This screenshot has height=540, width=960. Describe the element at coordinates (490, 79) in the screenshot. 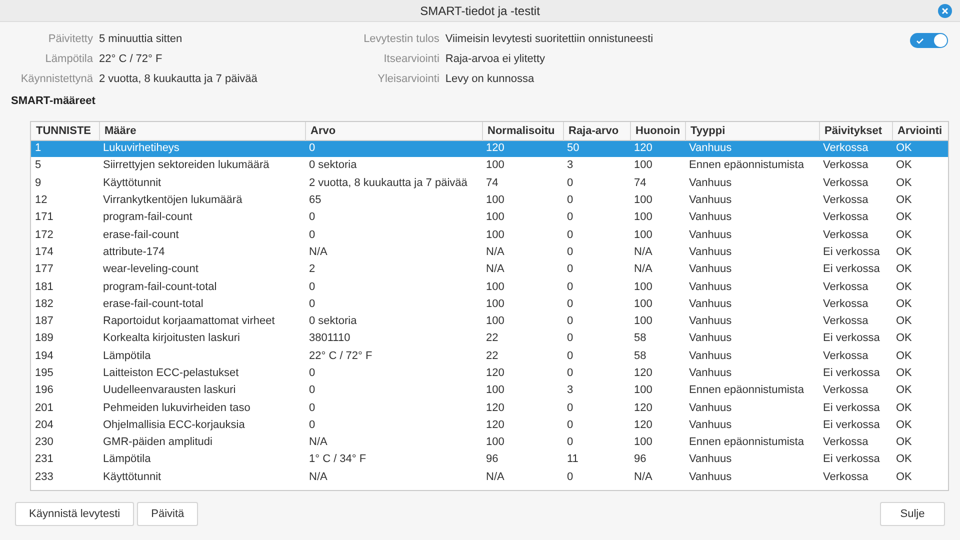

I see `info-value: Levy on kunnossa` at that location.